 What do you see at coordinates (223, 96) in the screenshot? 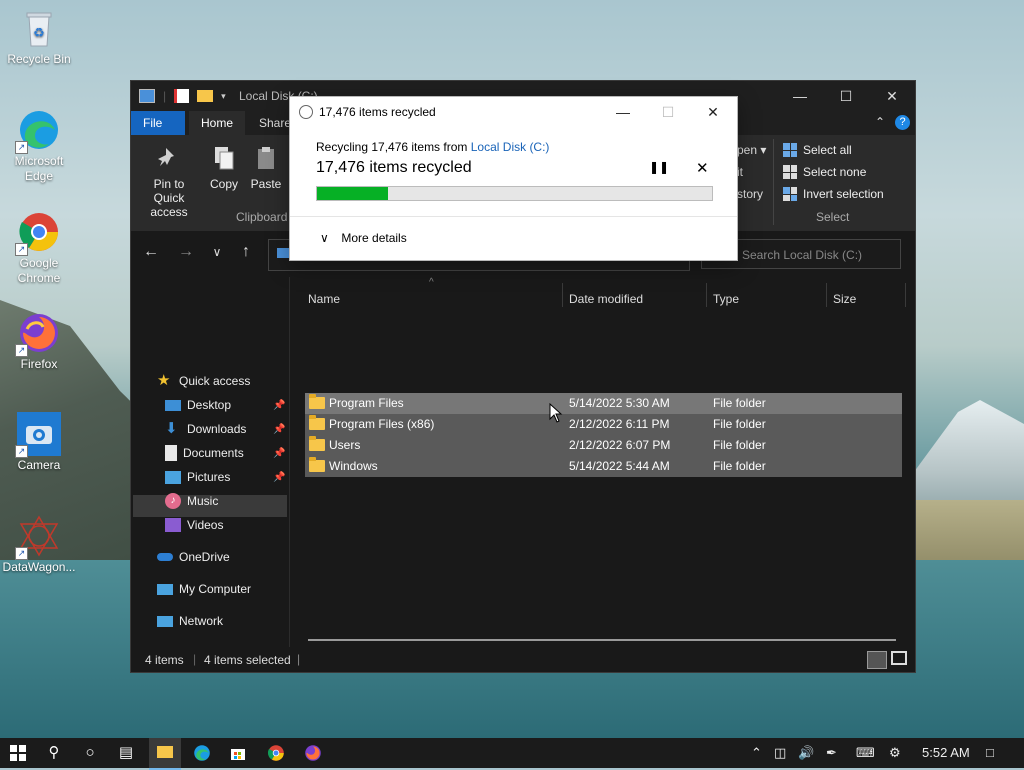
I see `qat-dropdown-icon: ▾` at bounding box center [223, 96].